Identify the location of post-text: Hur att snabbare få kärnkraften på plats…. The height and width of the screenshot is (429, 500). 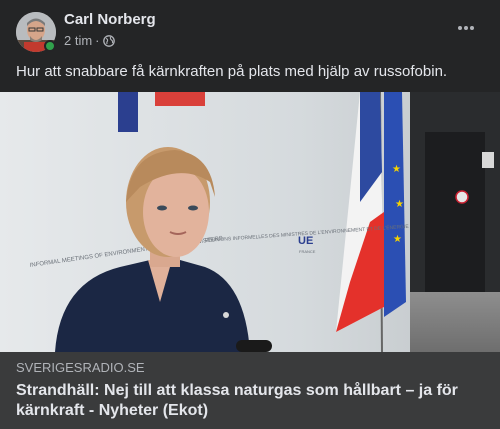
(232, 71).